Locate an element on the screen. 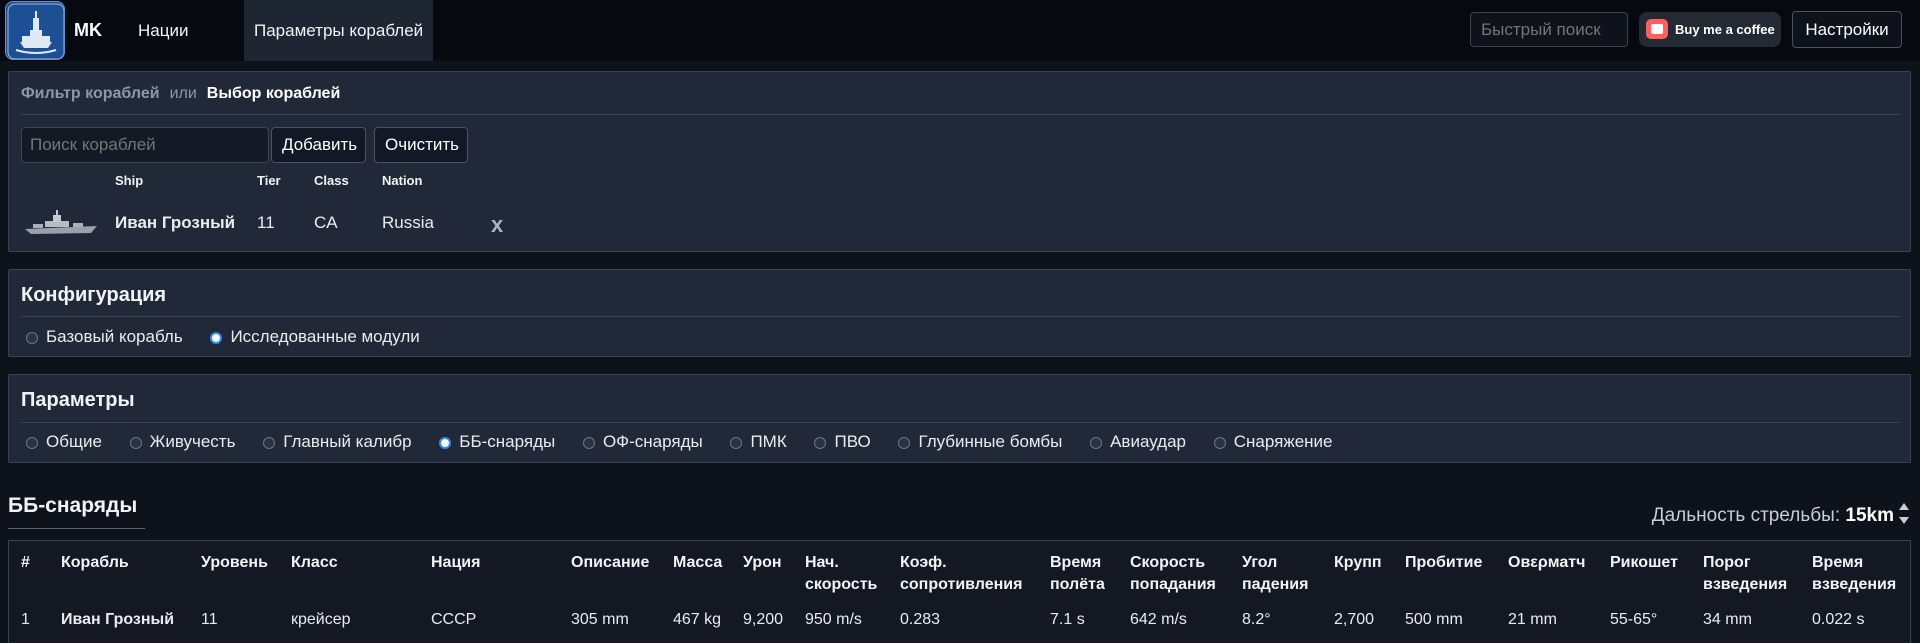  column-header-fuse-threshold: Порог взведения is located at coordinates (1745, 574).